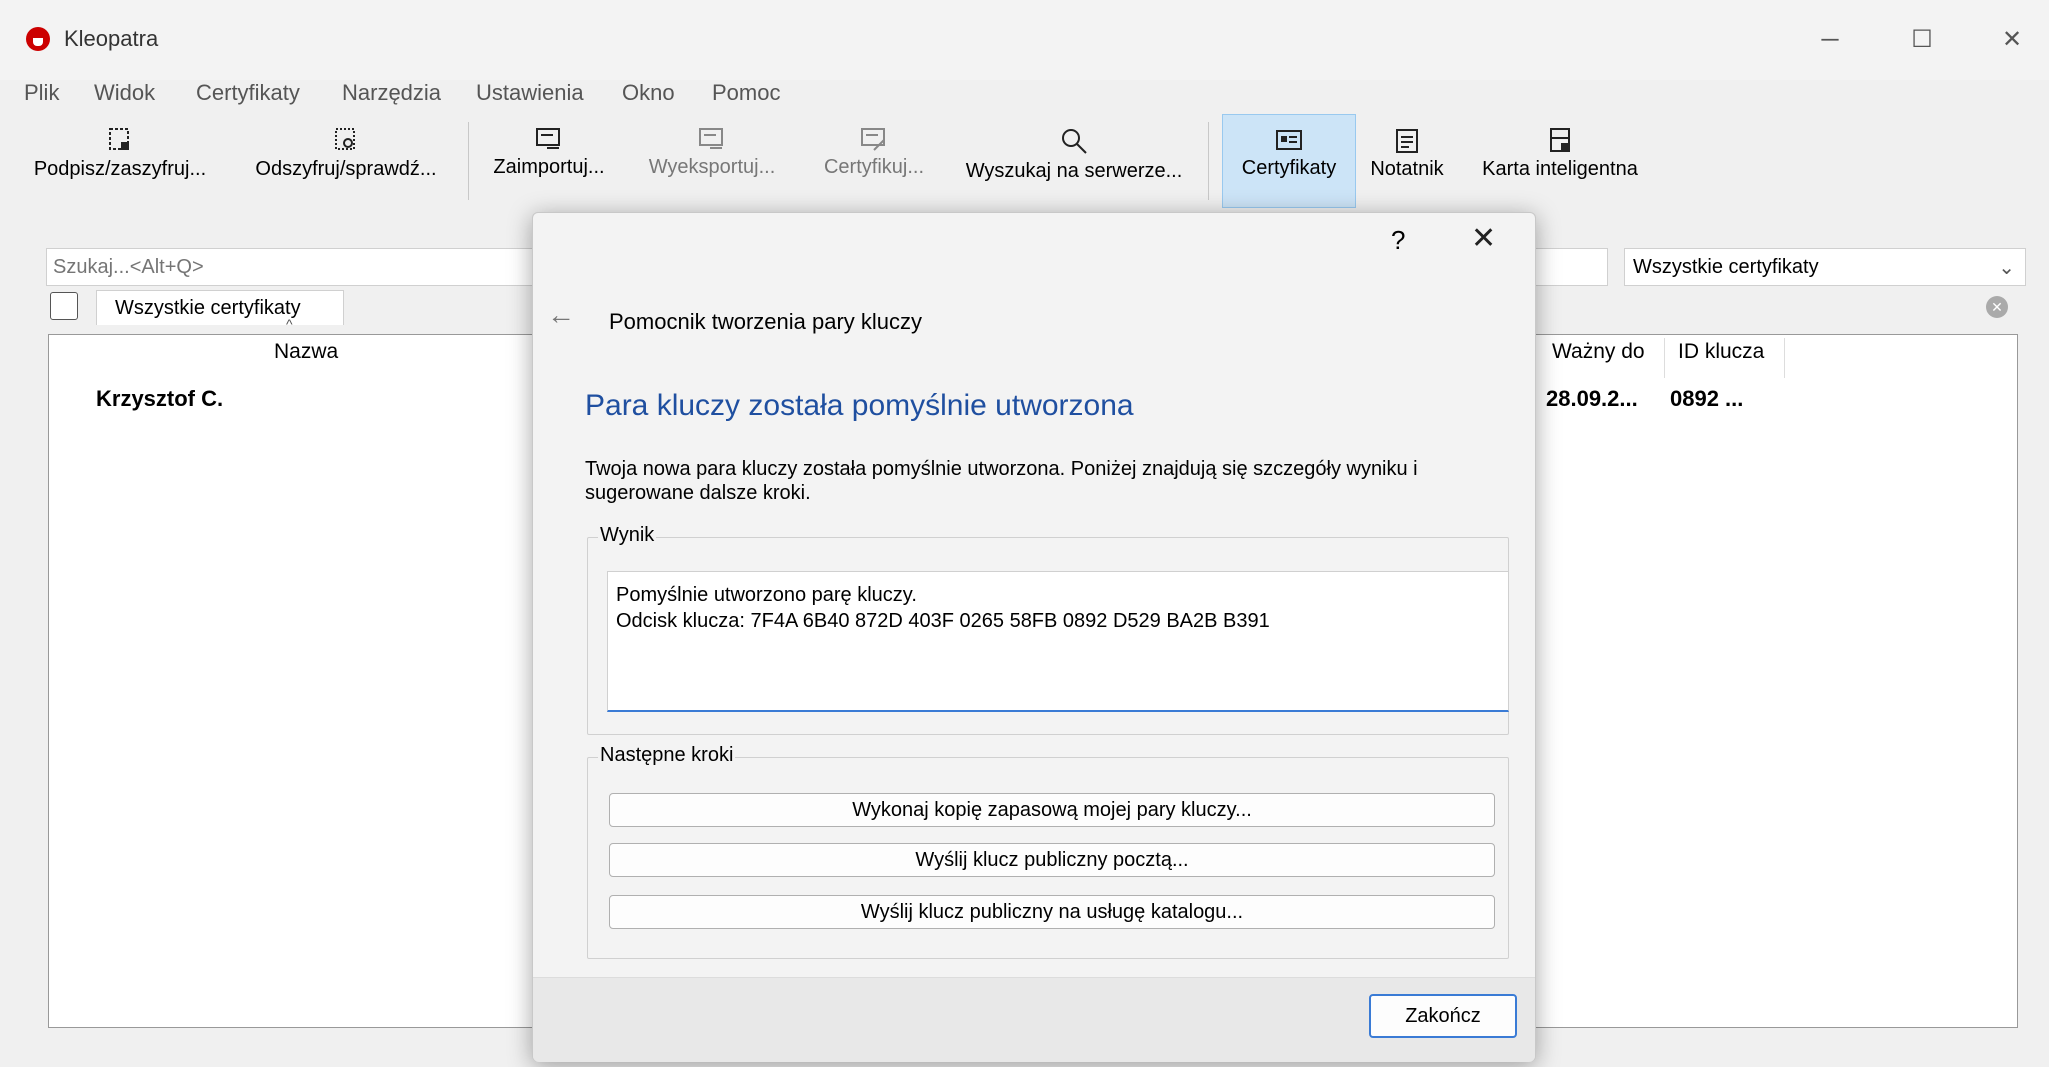  Describe the element at coordinates (2006, 268) in the screenshot. I see `chevron-down-icon: ⌄` at that location.